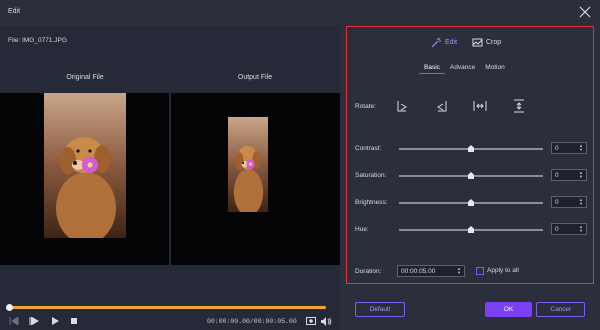 This screenshot has height=330, width=600. What do you see at coordinates (14, 321) in the screenshot?
I see `previous-icon` at bounding box center [14, 321].